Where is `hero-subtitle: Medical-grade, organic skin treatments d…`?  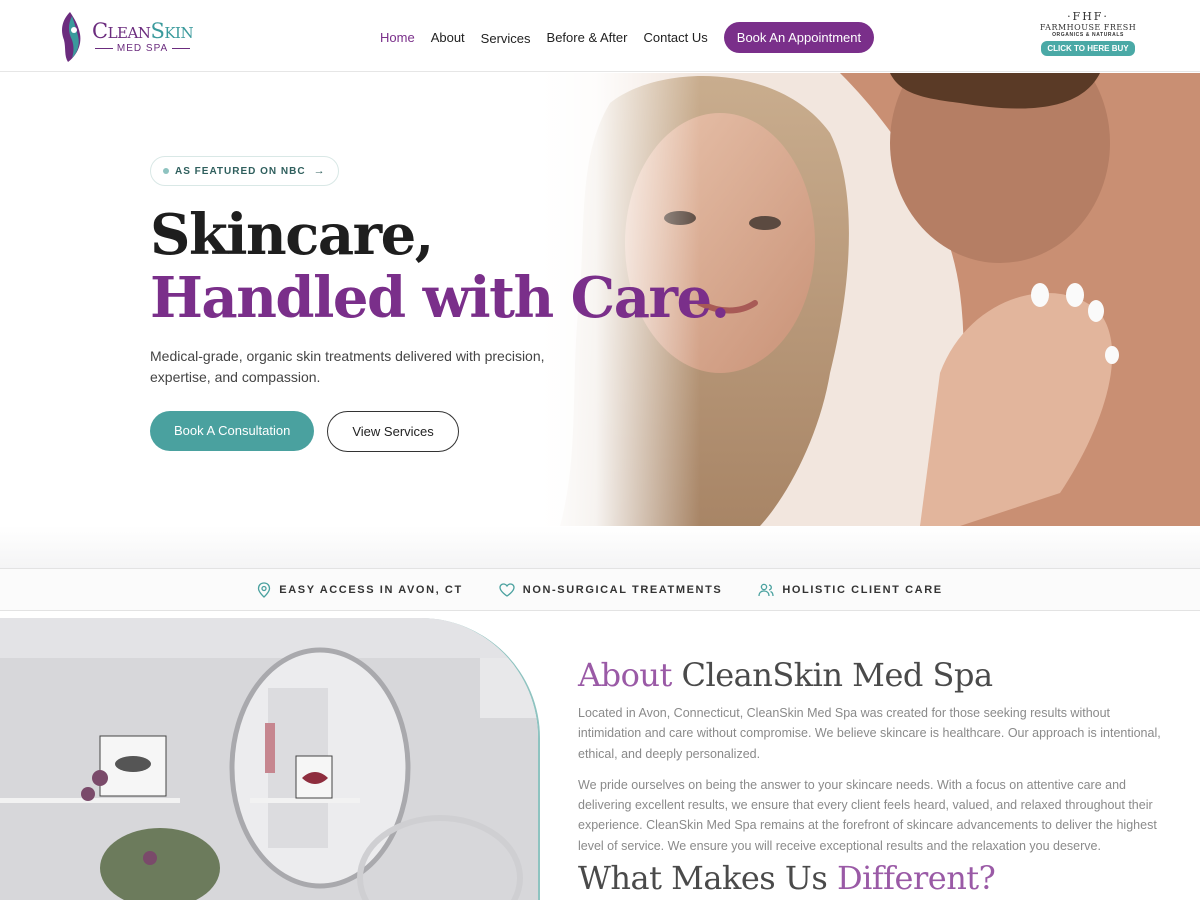 hero-subtitle: Medical-grade, organic skin treatments d… is located at coordinates (347, 366).